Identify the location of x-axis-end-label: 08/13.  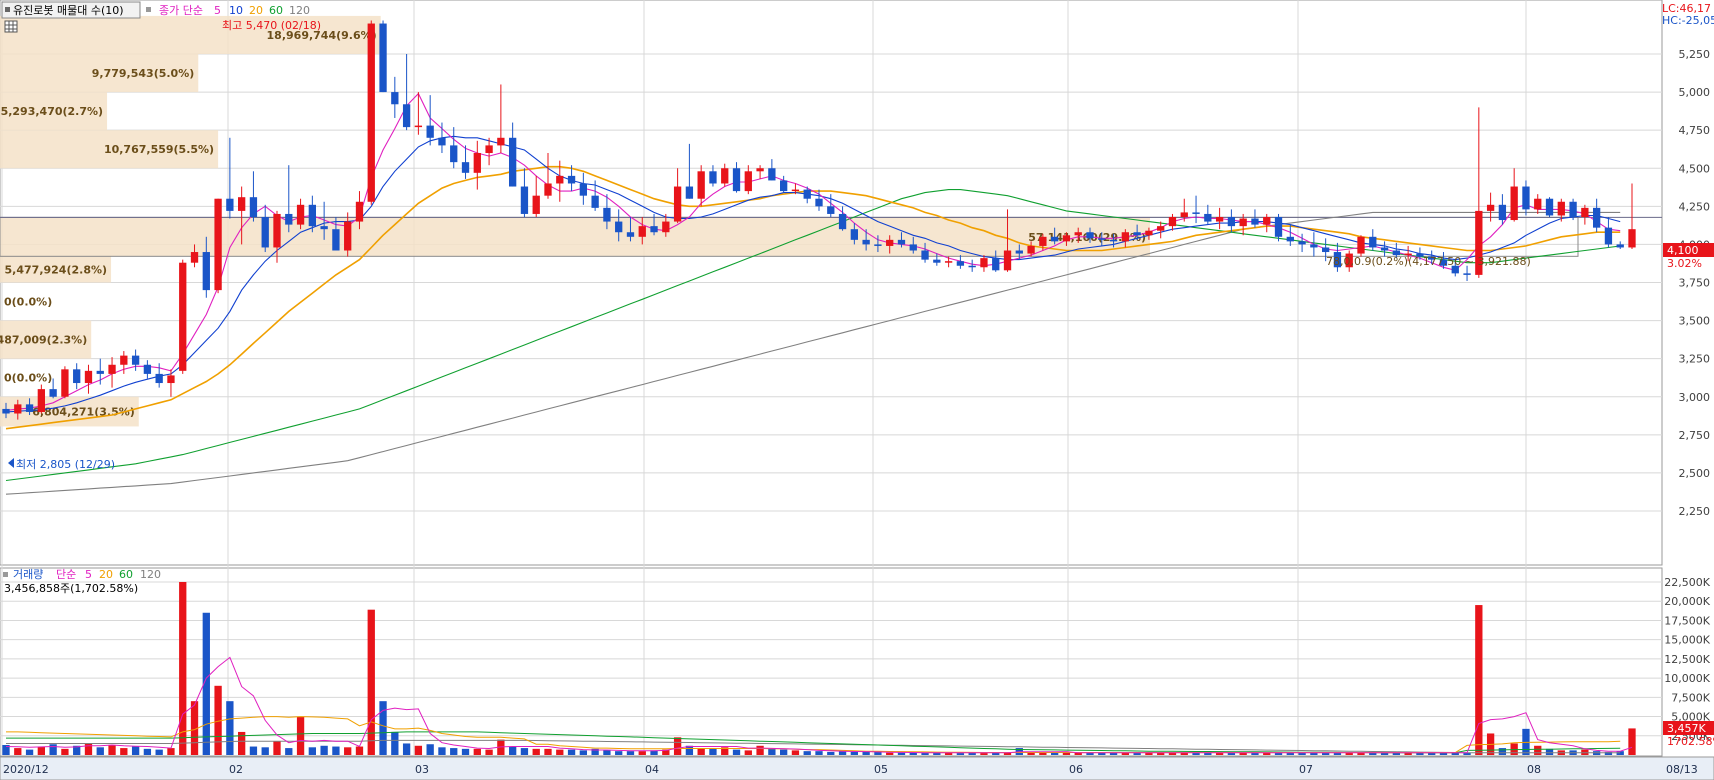
(1682, 769).